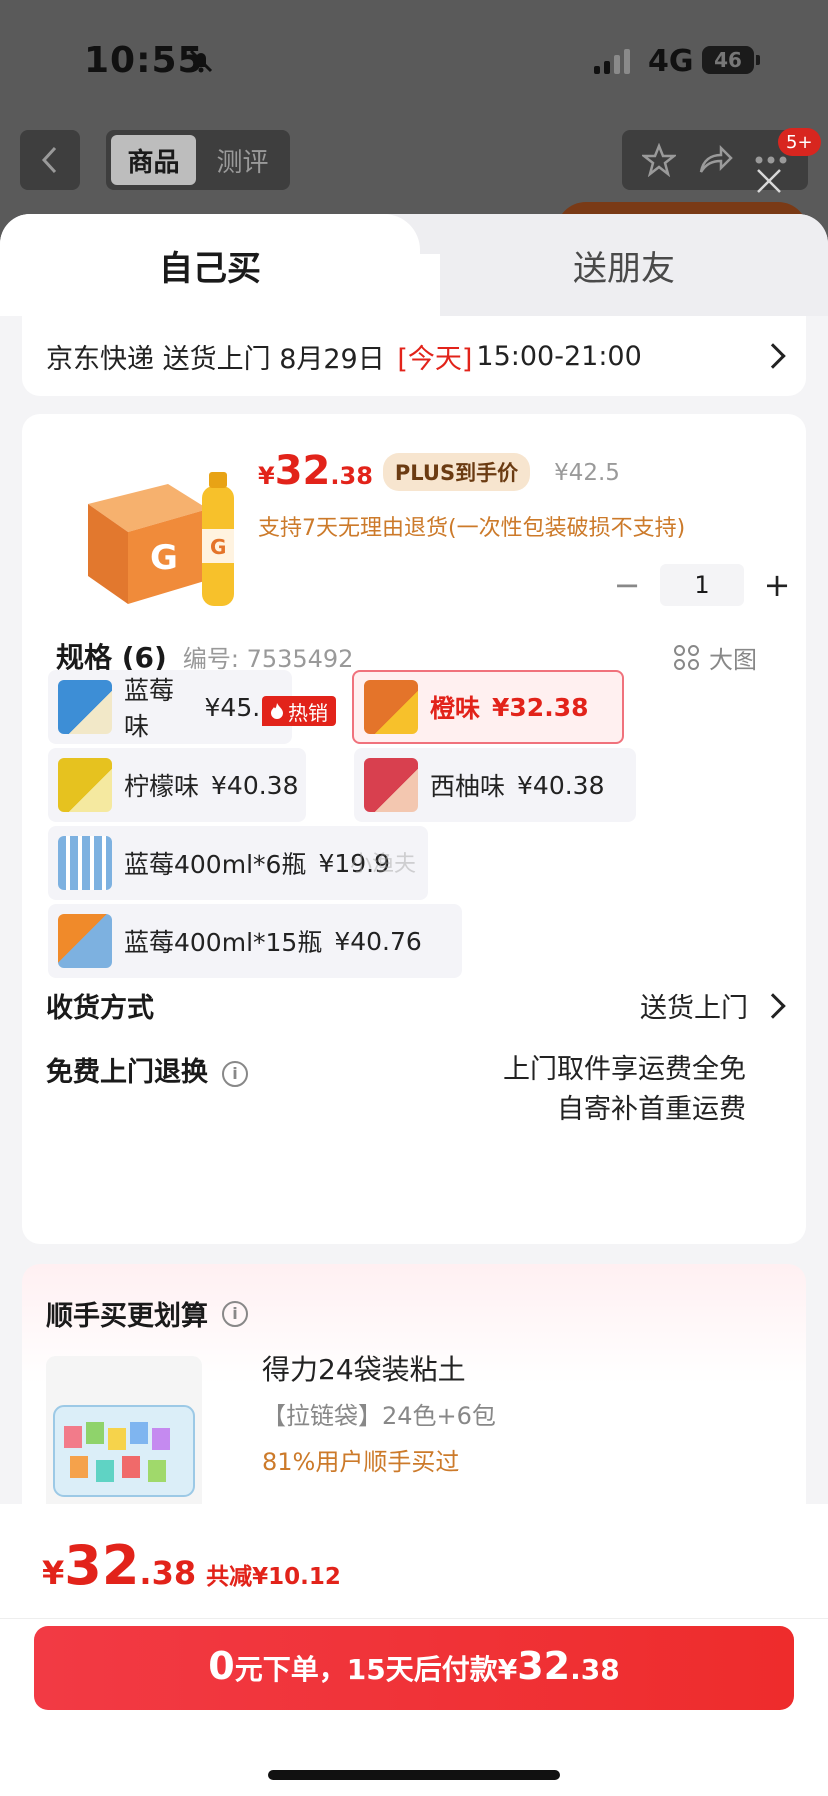  What do you see at coordinates (242, 160) in the screenshot?
I see `tab-review: 测评` at bounding box center [242, 160].